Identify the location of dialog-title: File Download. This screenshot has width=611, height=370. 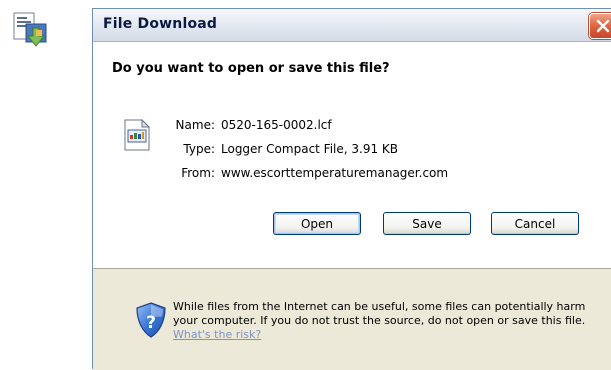
(160, 24).